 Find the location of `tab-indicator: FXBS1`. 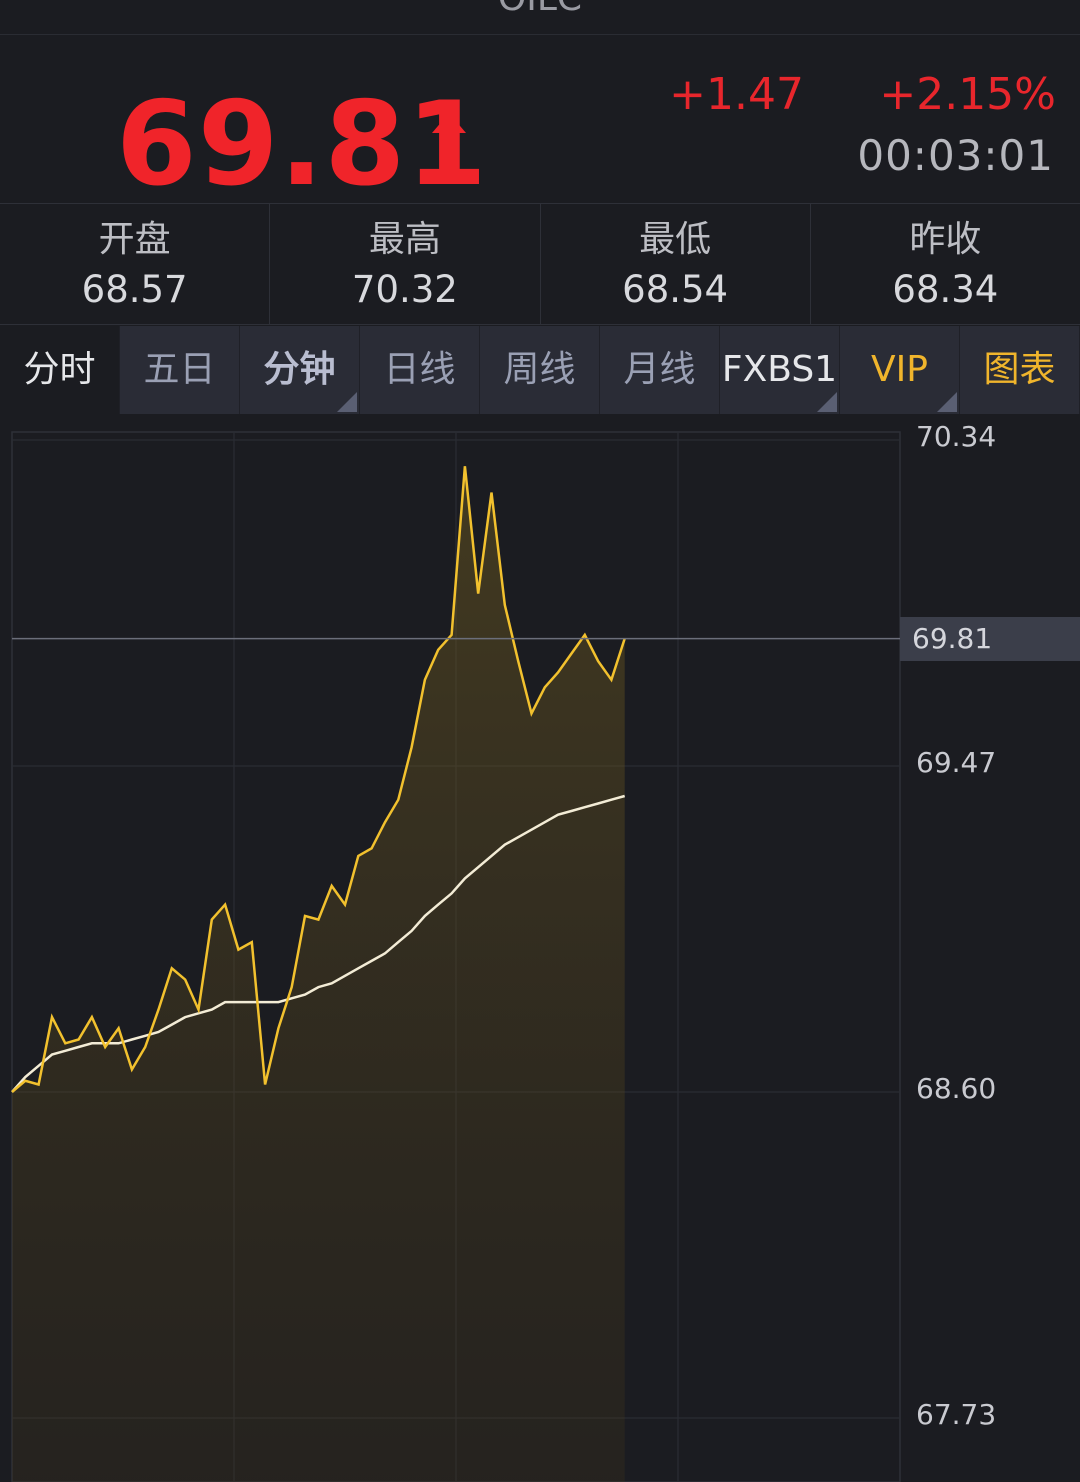

tab-indicator: FXBS1 is located at coordinates (780, 370).